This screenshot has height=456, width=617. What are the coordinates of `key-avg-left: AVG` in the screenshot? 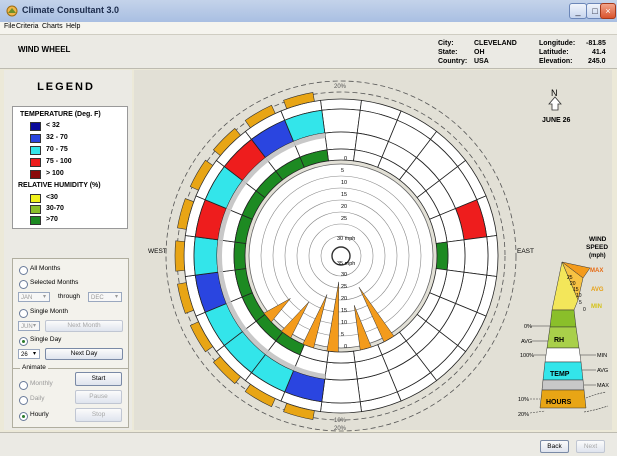 It's located at (526, 342).